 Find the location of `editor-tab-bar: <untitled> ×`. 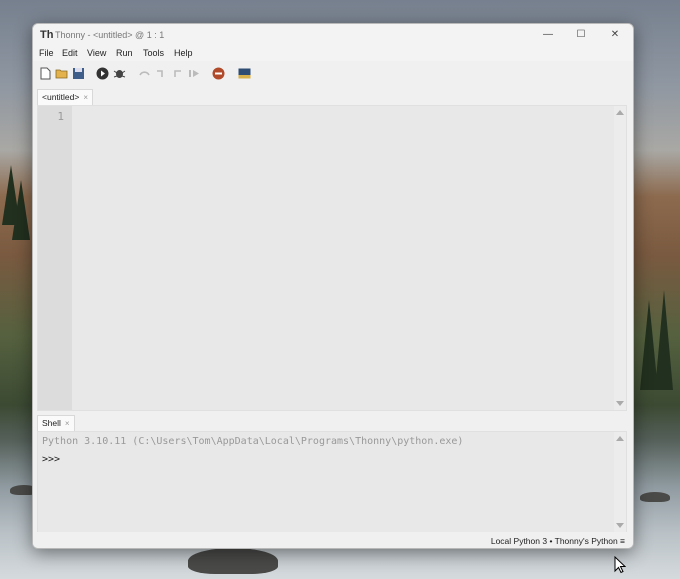

editor-tab-bar: <untitled> × is located at coordinates (333, 96).